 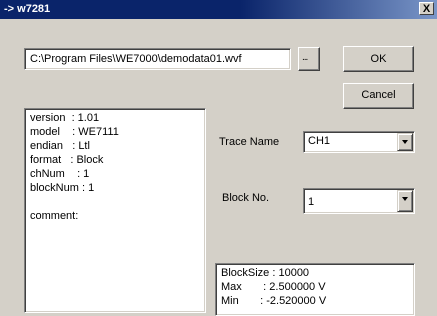 I want to click on close-button: X, so click(x=426, y=8).